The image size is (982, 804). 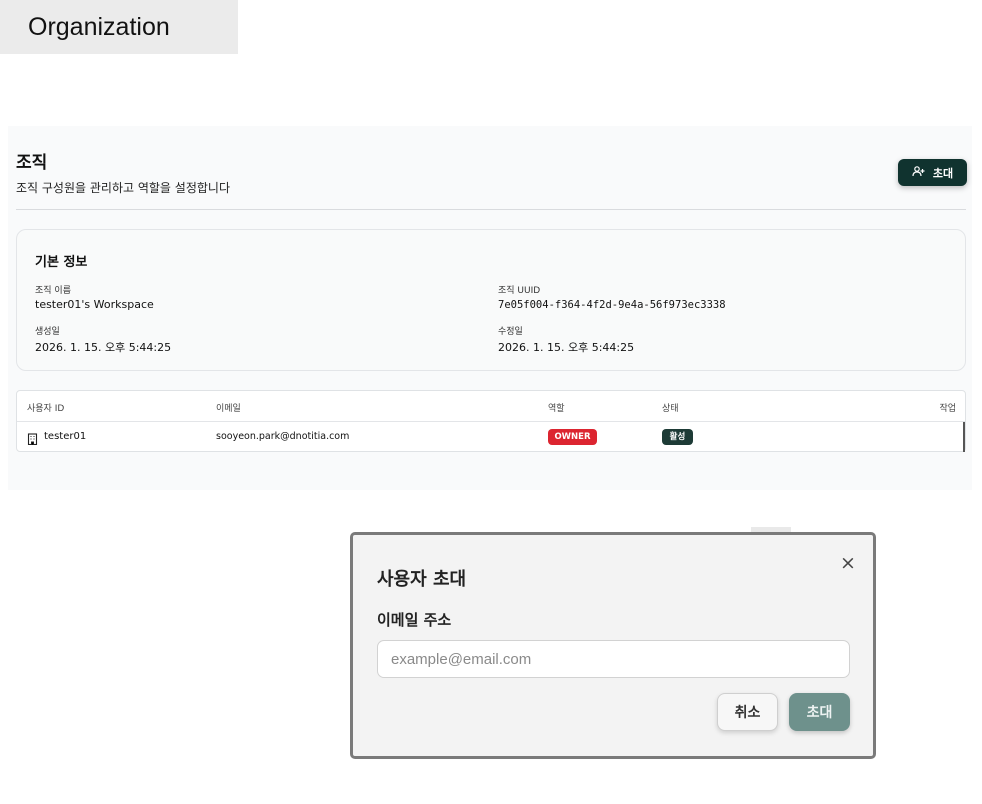 What do you see at coordinates (510, 332) in the screenshot?
I see `updated-label: 수정일` at bounding box center [510, 332].